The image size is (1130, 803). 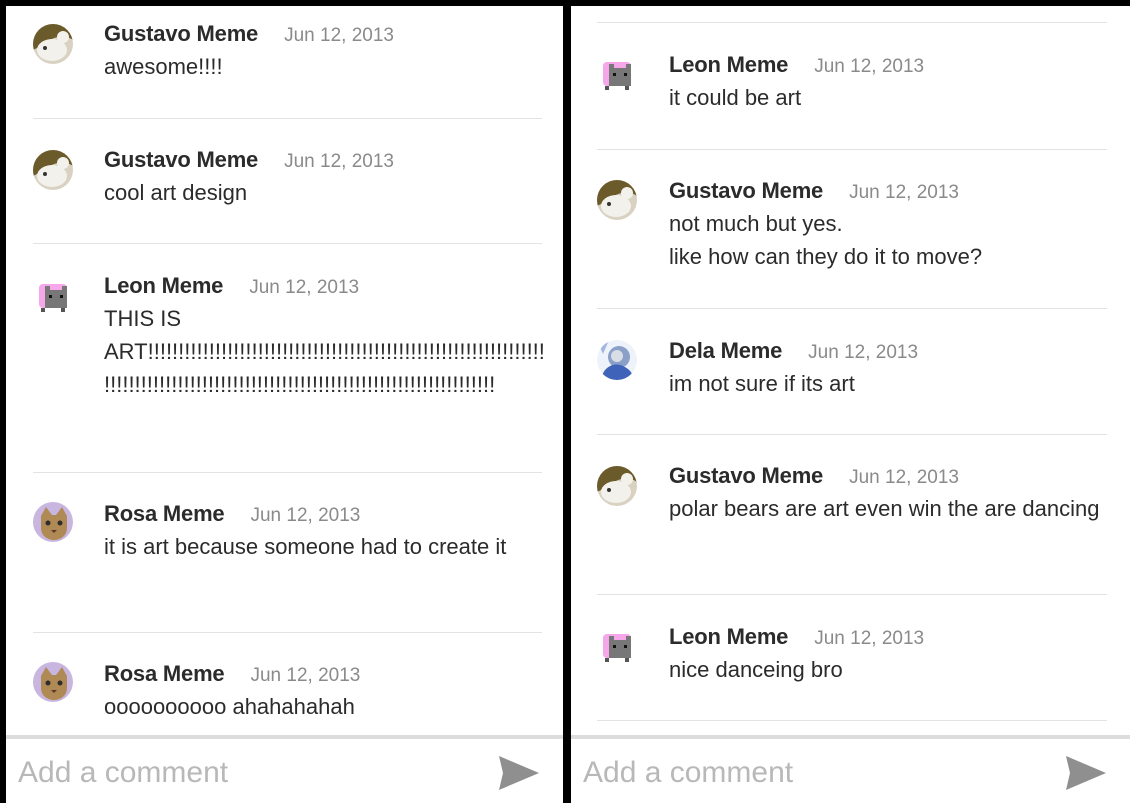 What do you see at coordinates (735, 97) in the screenshot?
I see `comment-text: it could be art` at bounding box center [735, 97].